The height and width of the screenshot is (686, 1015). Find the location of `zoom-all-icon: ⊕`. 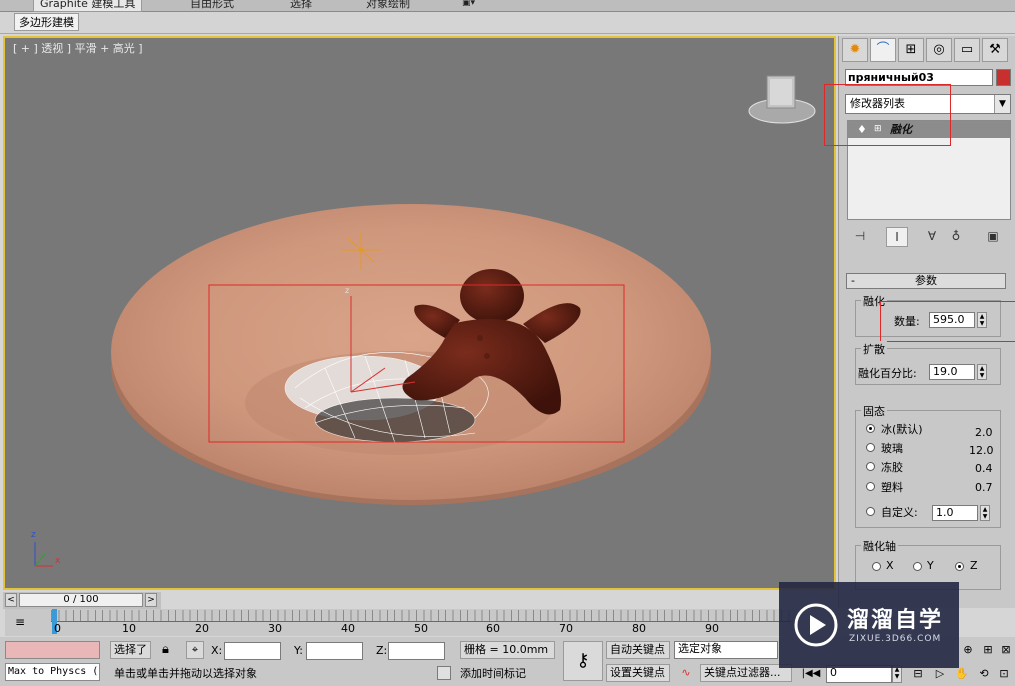

zoom-all-icon: ⊕ is located at coordinates (968, 650).